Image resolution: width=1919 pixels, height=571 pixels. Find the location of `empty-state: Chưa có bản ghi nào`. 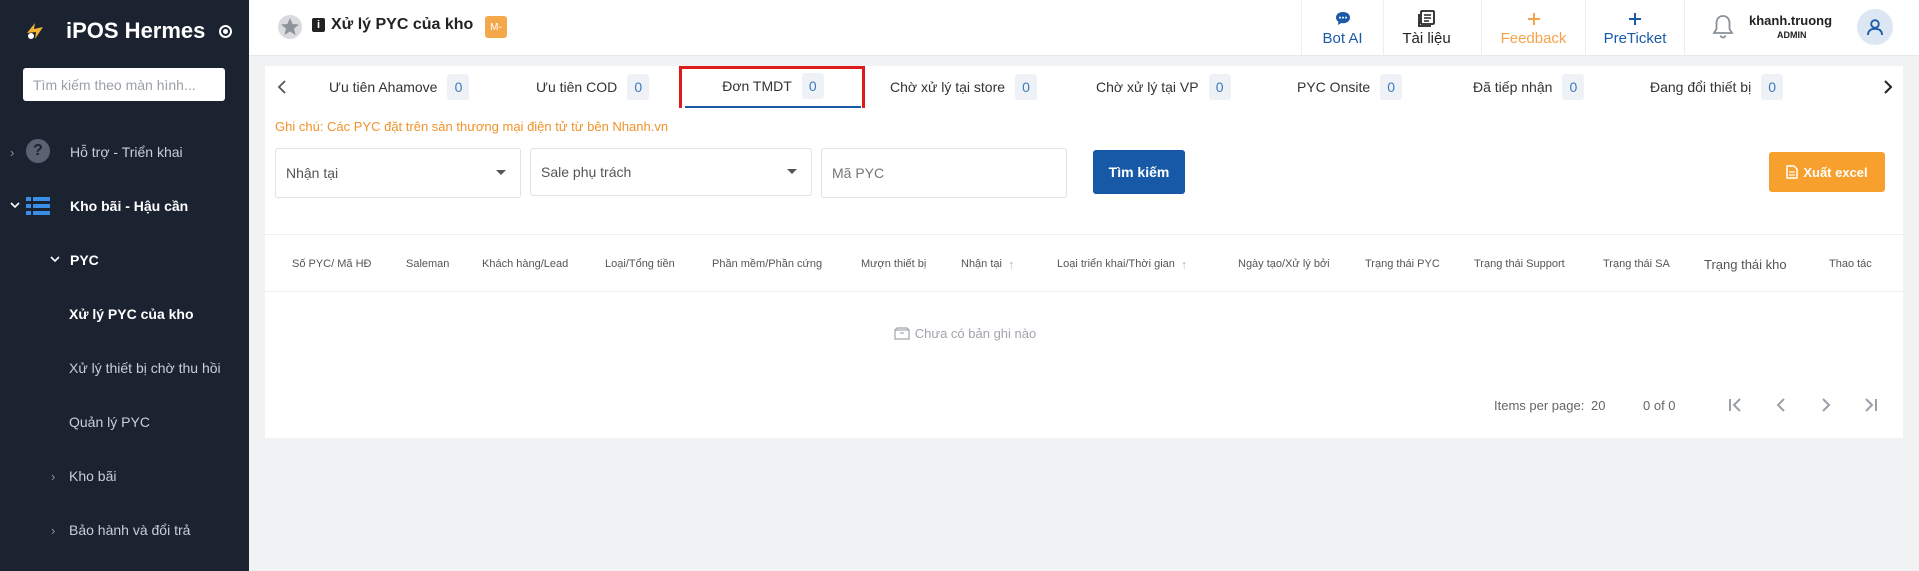

empty-state: Chưa có bản ghi nào is located at coordinates (965, 333).